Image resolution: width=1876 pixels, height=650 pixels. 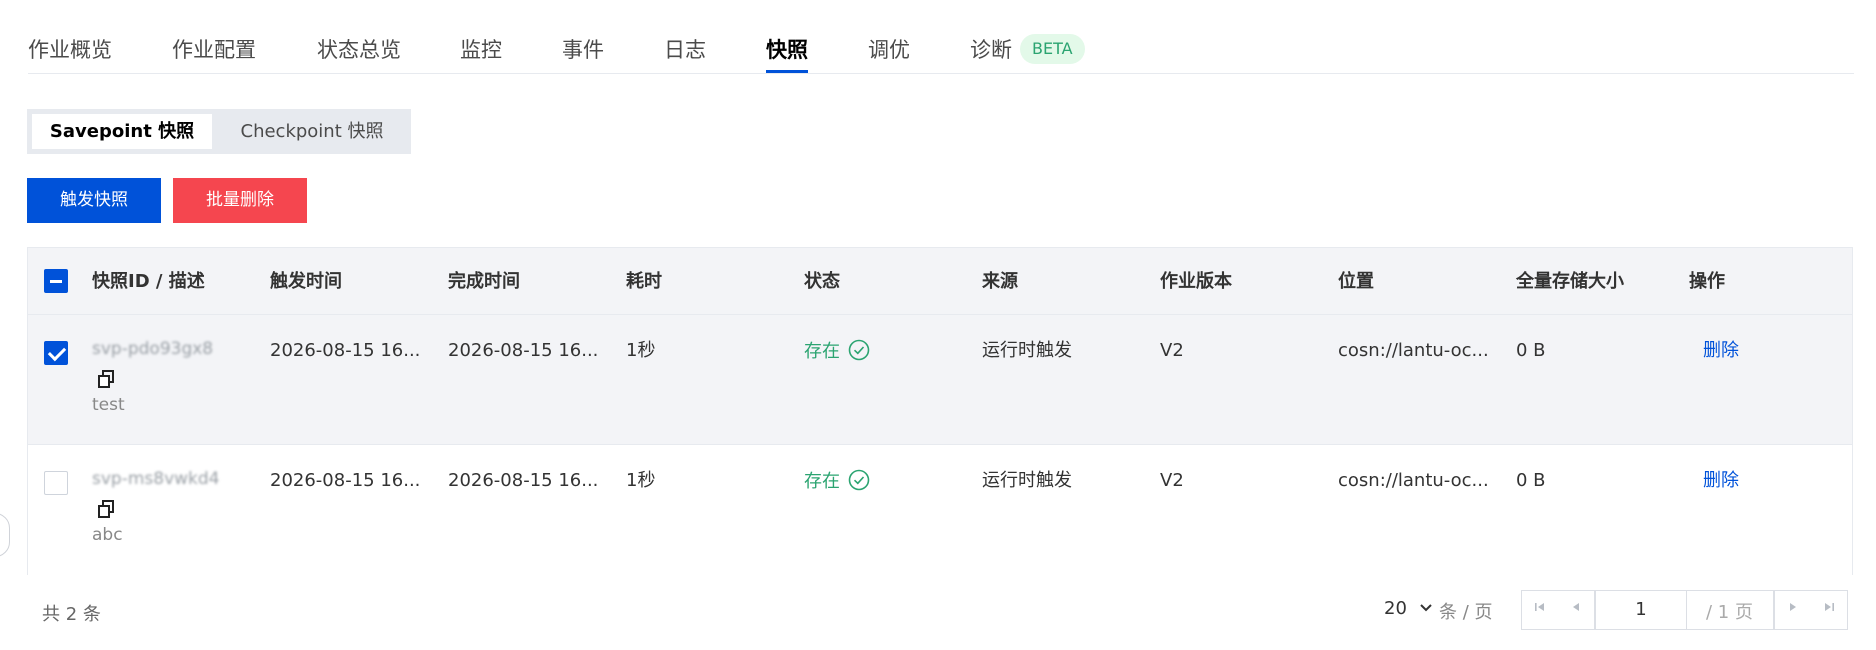 What do you see at coordinates (108, 405) in the screenshot?
I see `snapshot-description: test` at bounding box center [108, 405].